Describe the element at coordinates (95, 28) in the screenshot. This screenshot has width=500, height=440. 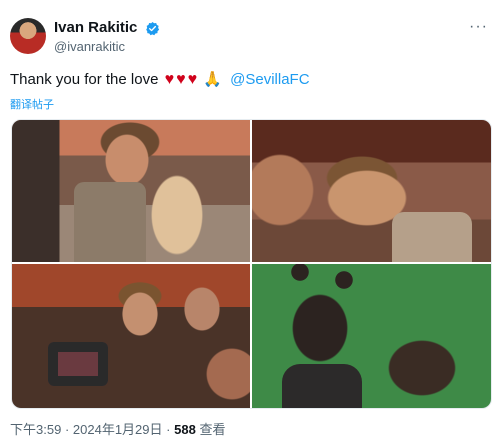
I see `display-name: Ivan Rakitic` at that location.